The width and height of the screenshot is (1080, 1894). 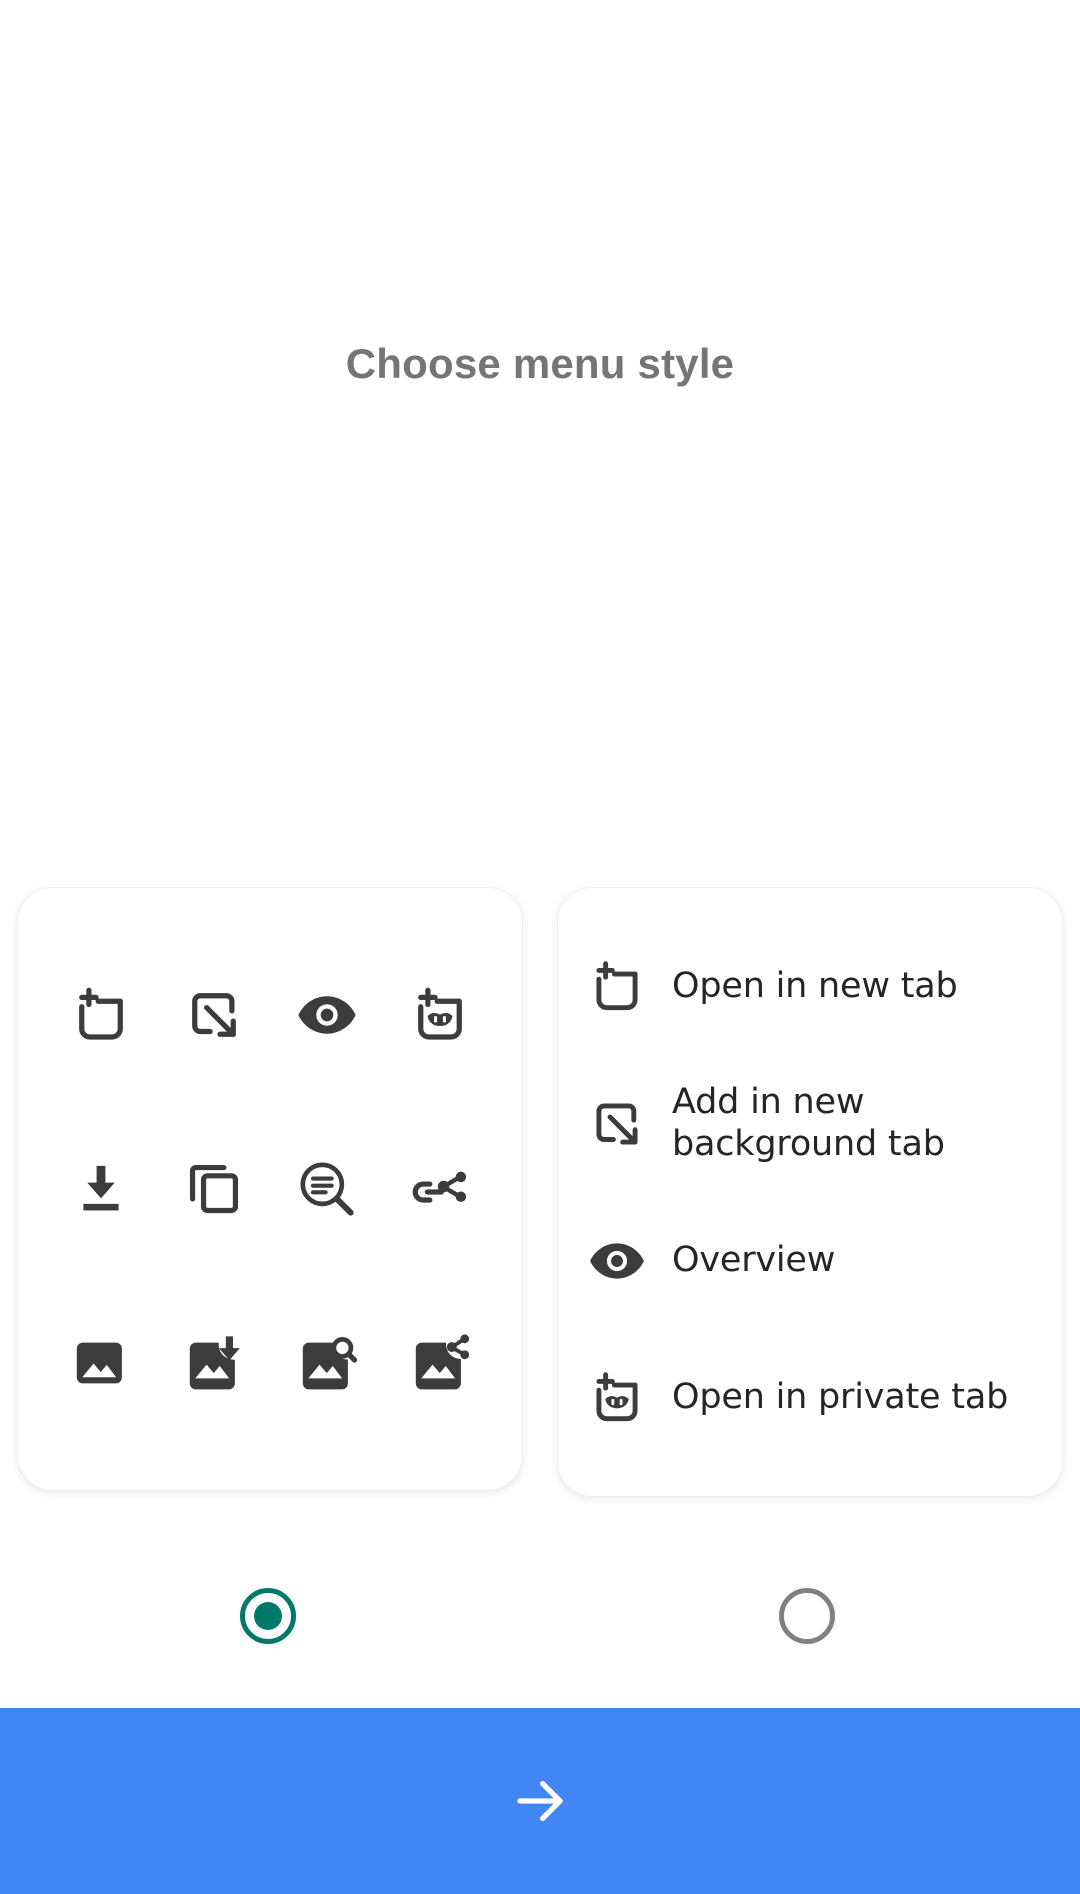 I want to click on menu-item-label: Open in private tab, so click(x=840, y=1396).